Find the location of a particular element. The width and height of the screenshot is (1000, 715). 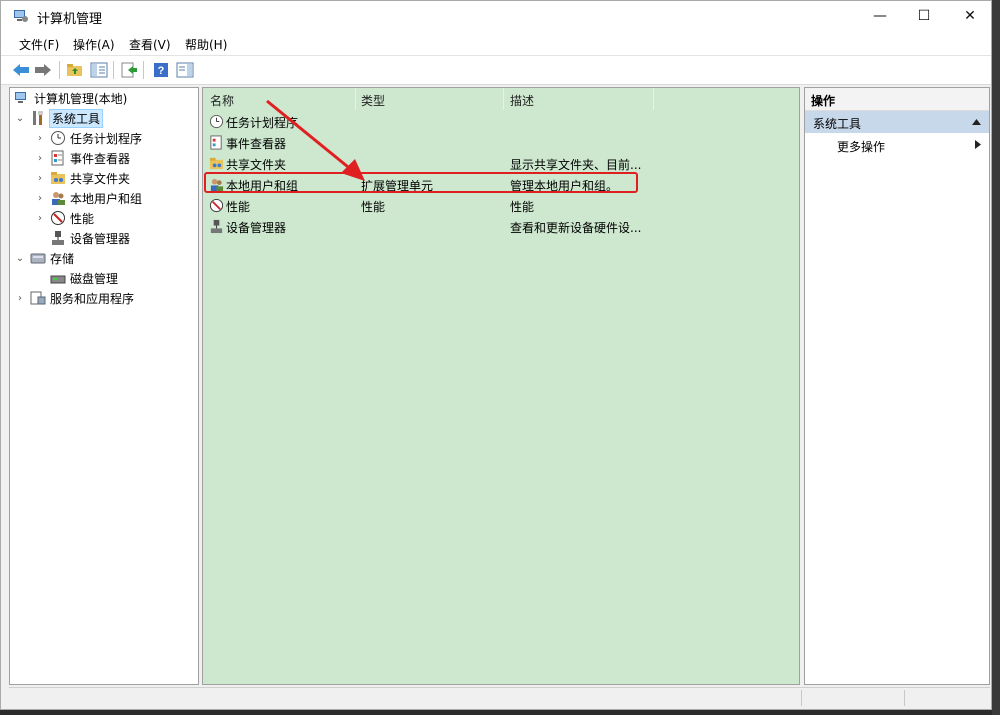

tree-item-label: 服务和应用程序 is located at coordinates (92, 298).